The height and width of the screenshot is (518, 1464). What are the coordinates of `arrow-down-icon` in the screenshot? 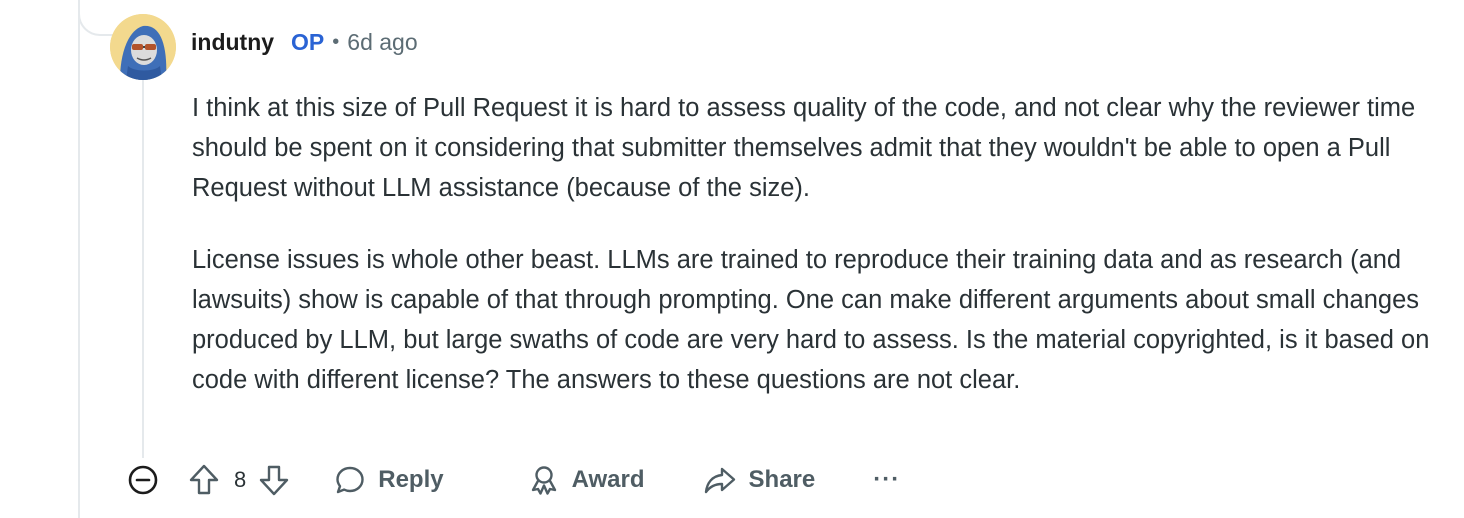 It's located at (274, 480).